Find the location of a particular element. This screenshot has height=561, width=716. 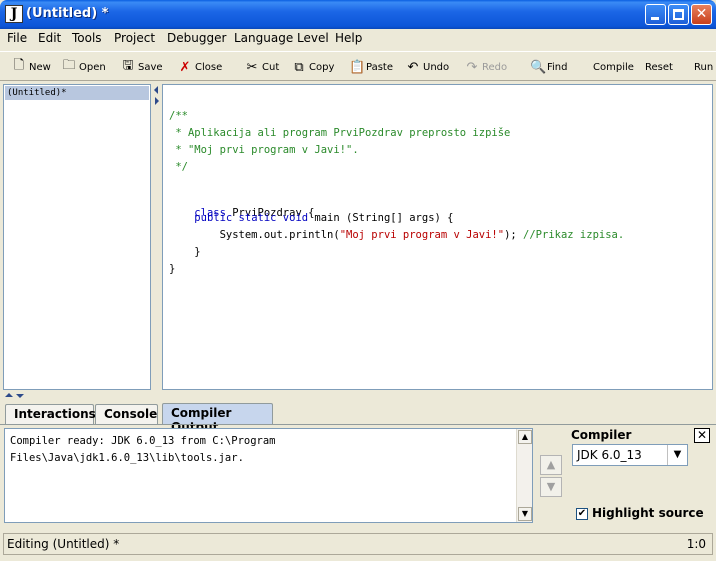

highlight-source-checkbox: ✔ is located at coordinates (582, 514).